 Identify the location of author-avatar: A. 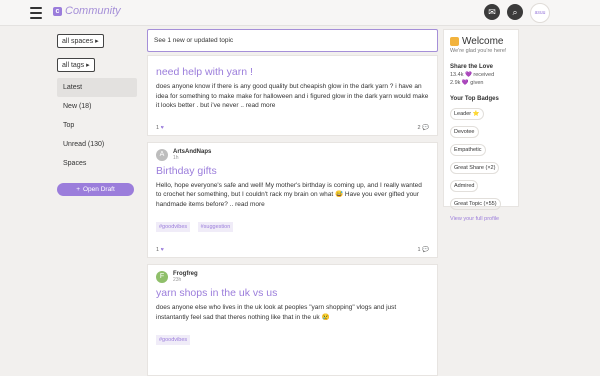
(162, 154).